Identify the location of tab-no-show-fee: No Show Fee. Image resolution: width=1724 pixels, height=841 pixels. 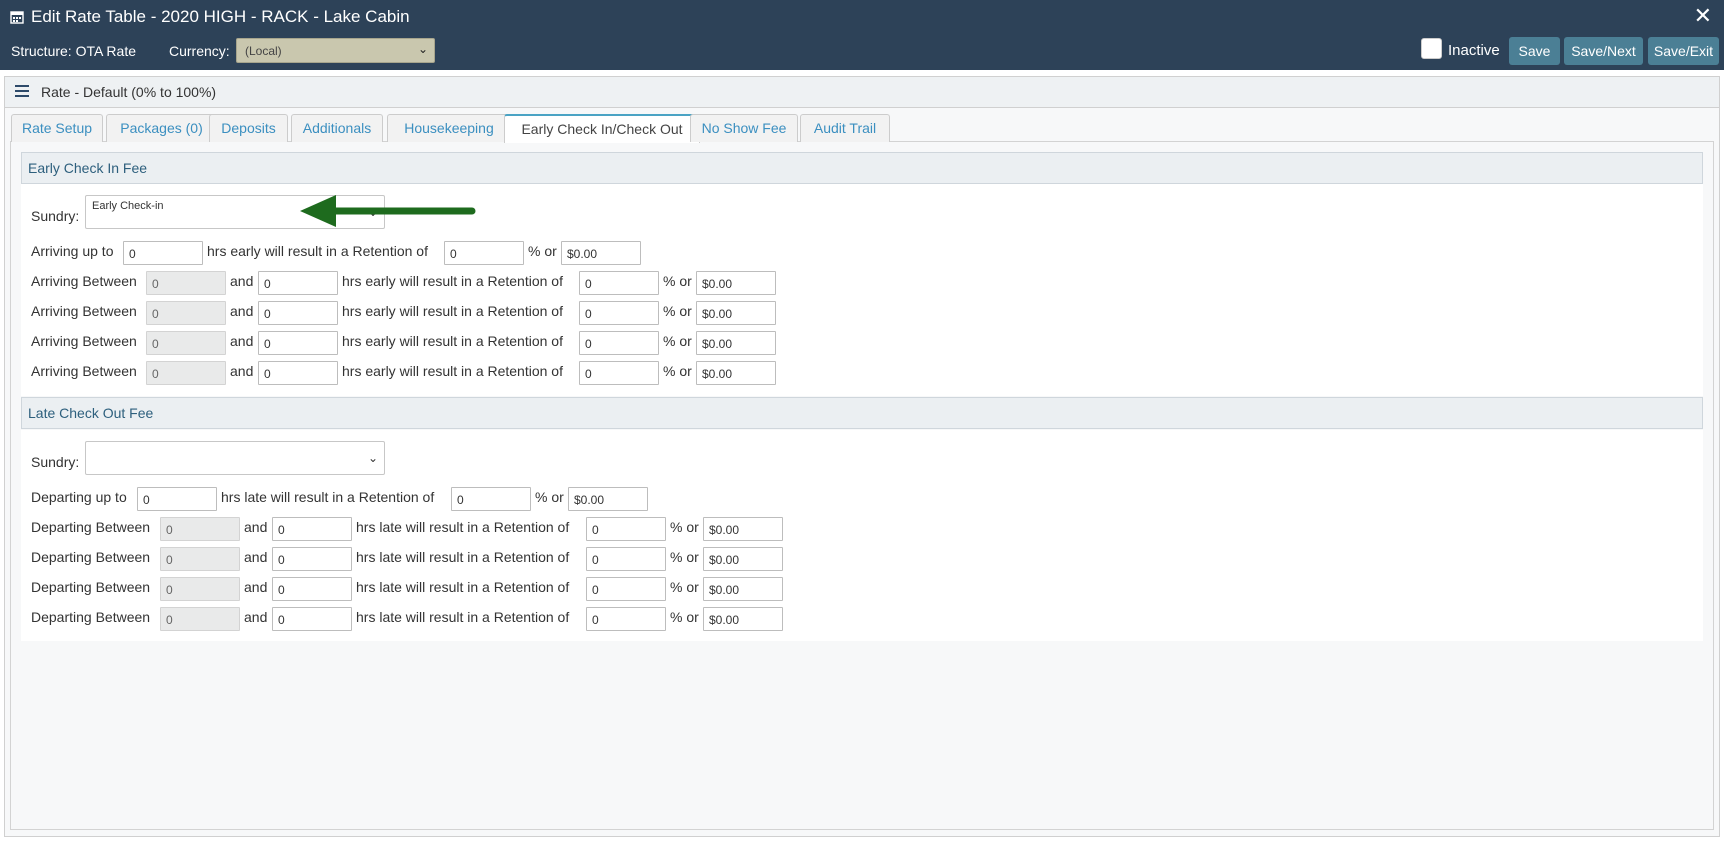
(744, 128).